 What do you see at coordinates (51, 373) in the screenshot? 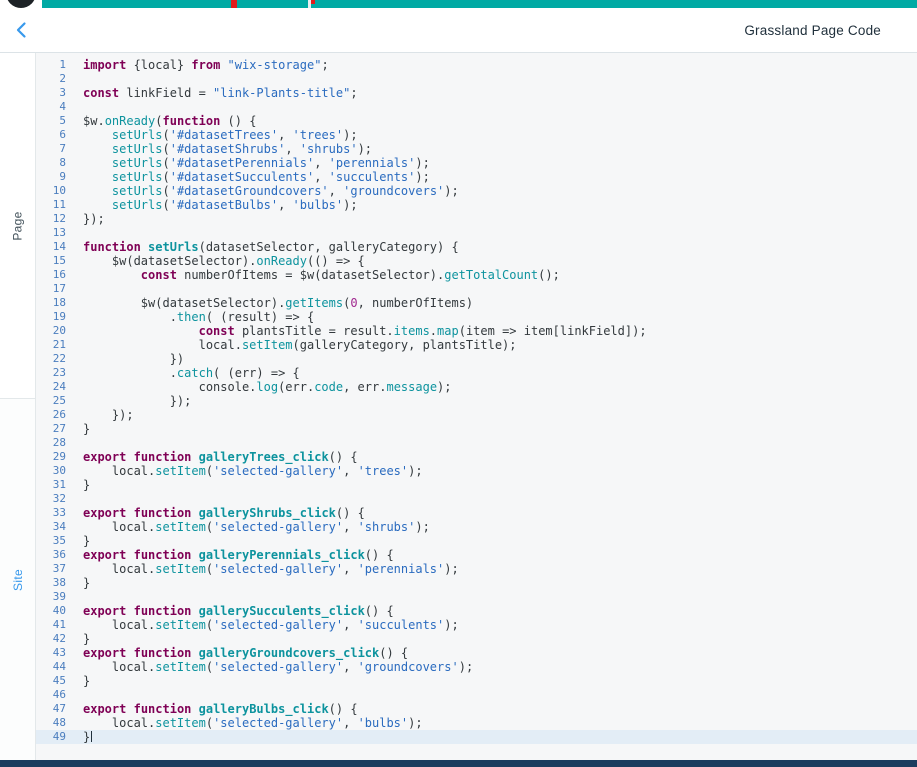
I see `line-number: 23` at bounding box center [51, 373].